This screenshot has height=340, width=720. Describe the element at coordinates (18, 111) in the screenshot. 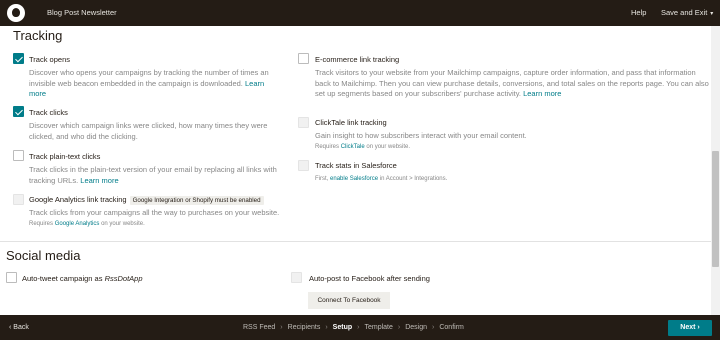

I see `track-clicks-checkbox` at that location.